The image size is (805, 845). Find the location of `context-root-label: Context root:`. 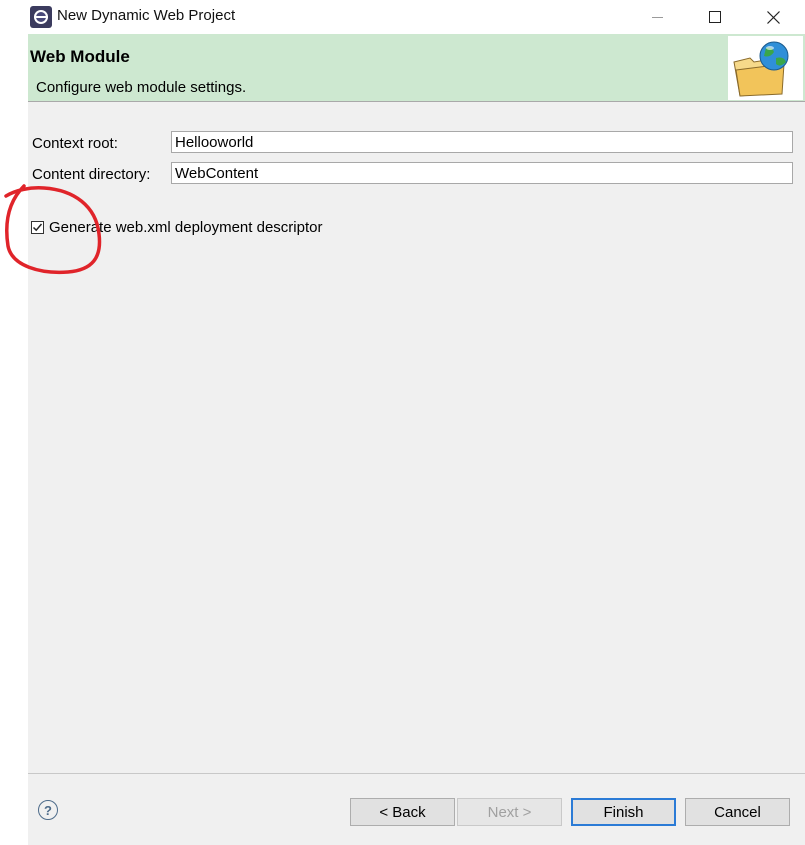

context-root-label: Context root: is located at coordinates (75, 143).